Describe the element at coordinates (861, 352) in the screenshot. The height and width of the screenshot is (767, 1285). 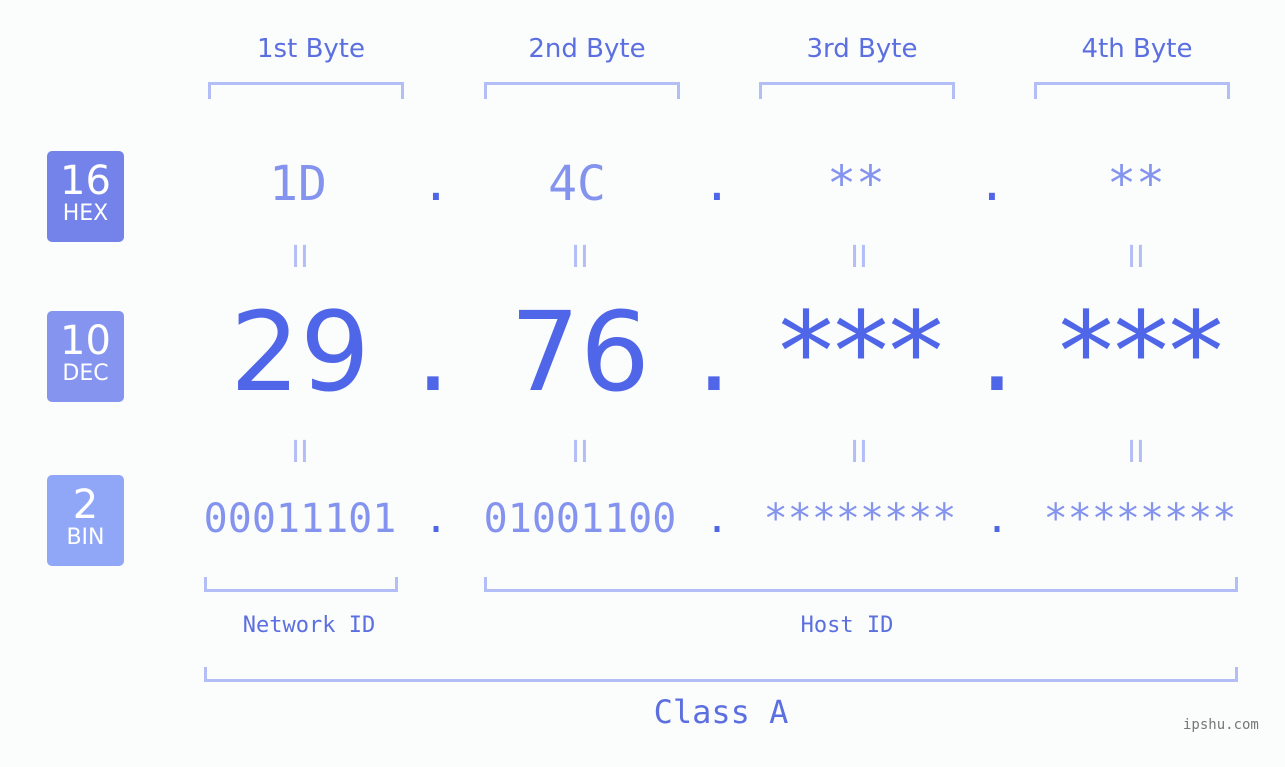
I see `dec-byte-3: ***` at that location.